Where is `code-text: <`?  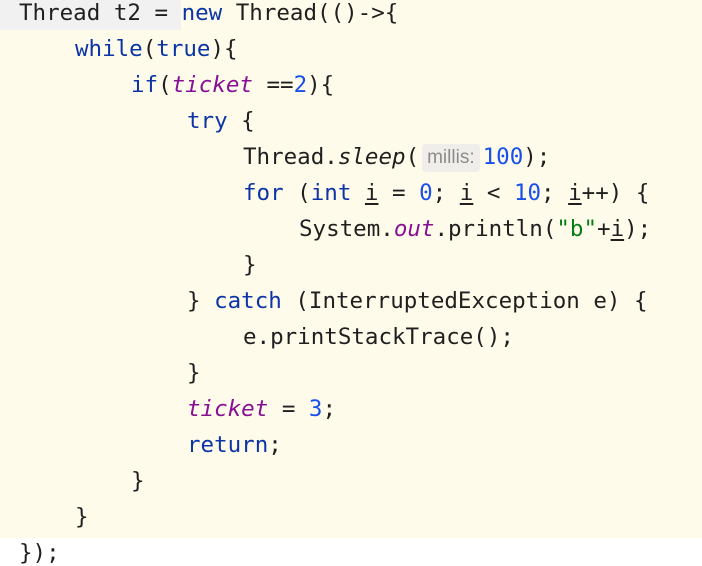 code-text: < is located at coordinates (493, 193).